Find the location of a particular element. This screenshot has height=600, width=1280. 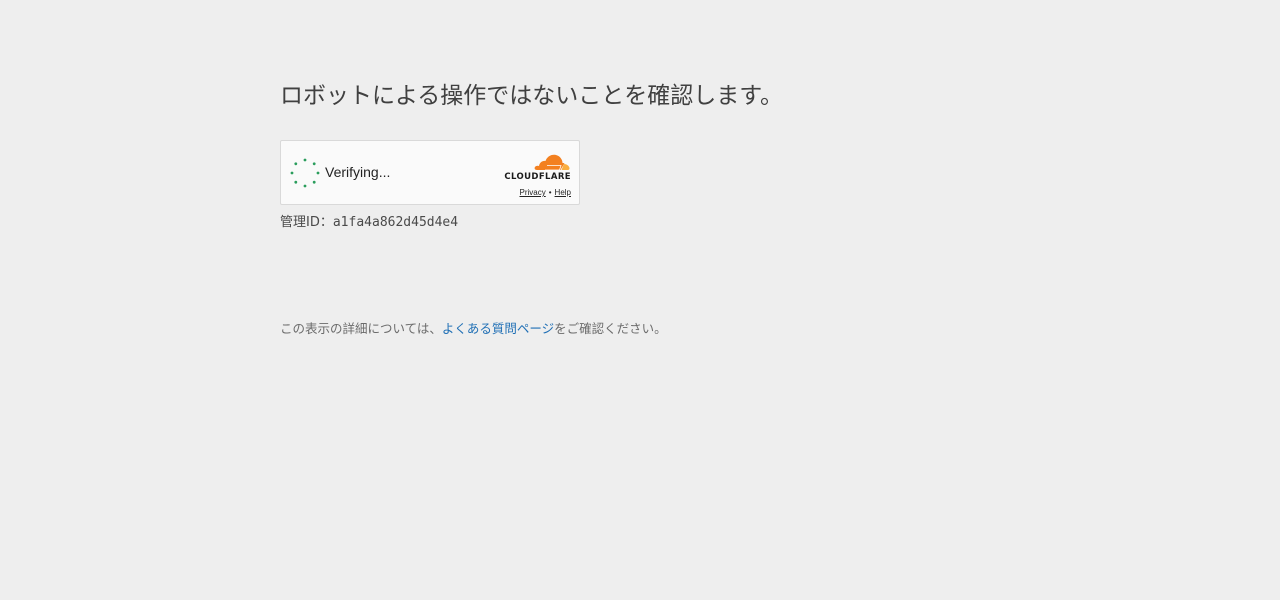

footer-note: この表示の詳細については、よくある質問ページをご確認ください。 is located at coordinates (473, 327).